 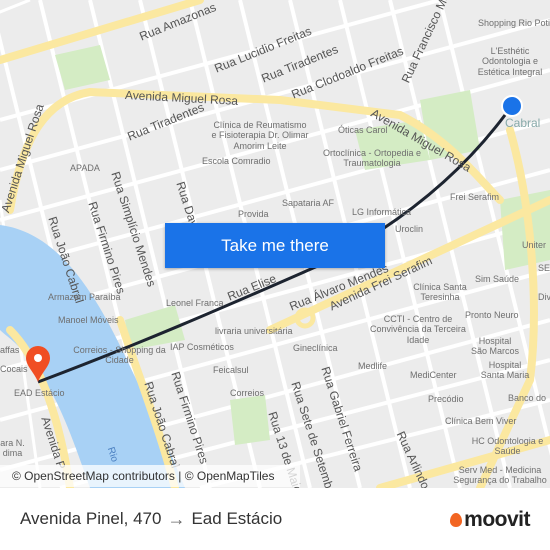 What do you see at coordinates (544, 268) in the screenshot?
I see `poi-label: SES` at bounding box center [544, 268].